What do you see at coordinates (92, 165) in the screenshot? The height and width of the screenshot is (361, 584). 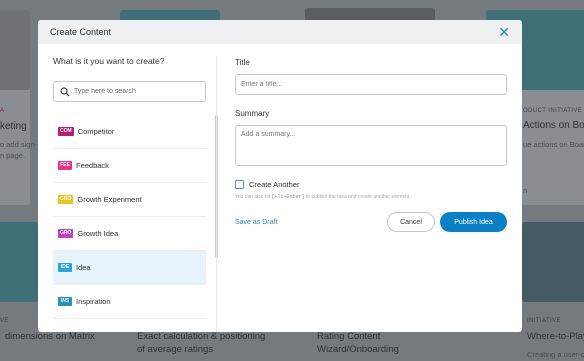 I see `list-item-label: Feedback` at bounding box center [92, 165].